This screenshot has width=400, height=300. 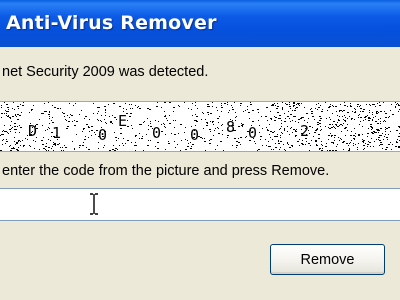 I want to click on remove-button: Remove, so click(x=327, y=259).